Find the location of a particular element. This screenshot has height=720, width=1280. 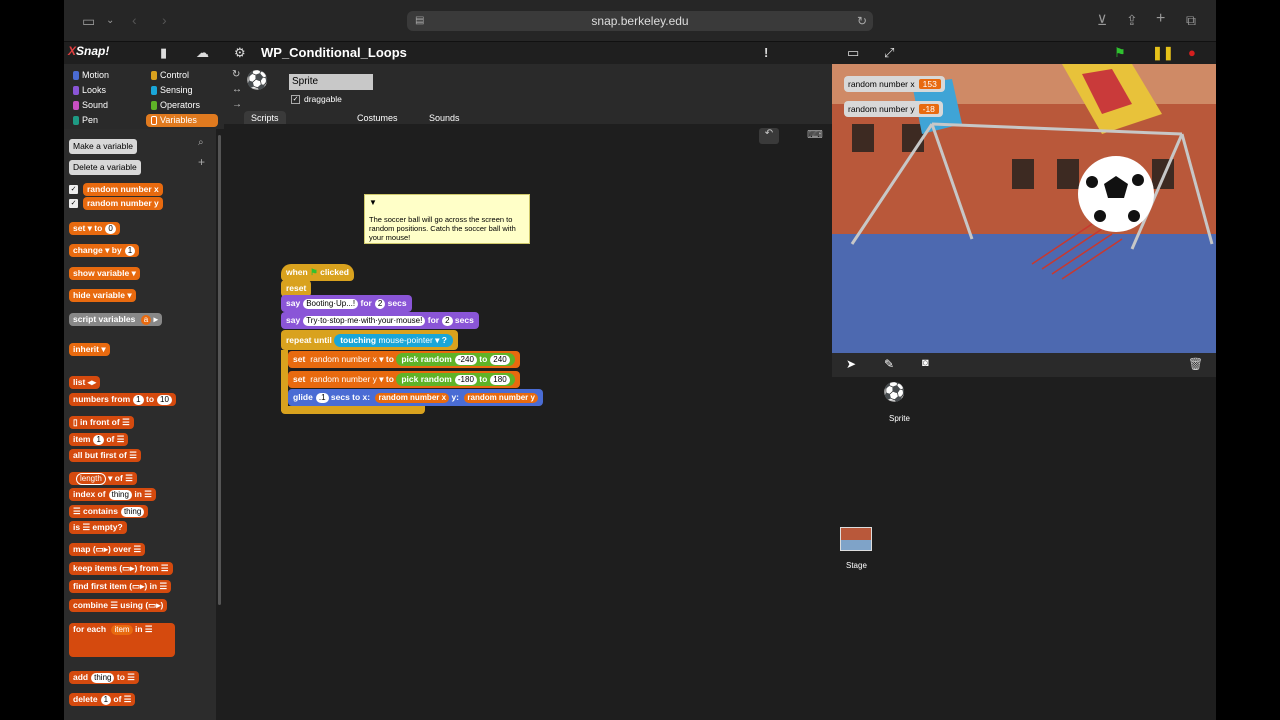

block-slot: -180 is located at coordinates (465, 380).